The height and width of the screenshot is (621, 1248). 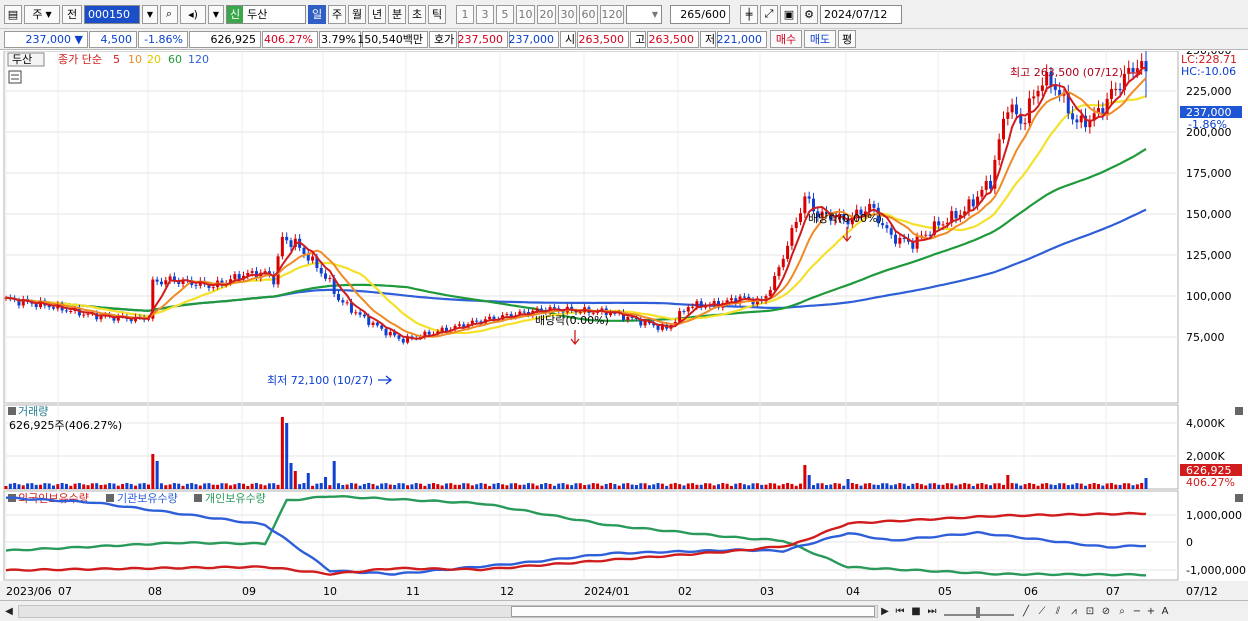 I want to click on interval-custom-select: ▼, so click(x=644, y=14).